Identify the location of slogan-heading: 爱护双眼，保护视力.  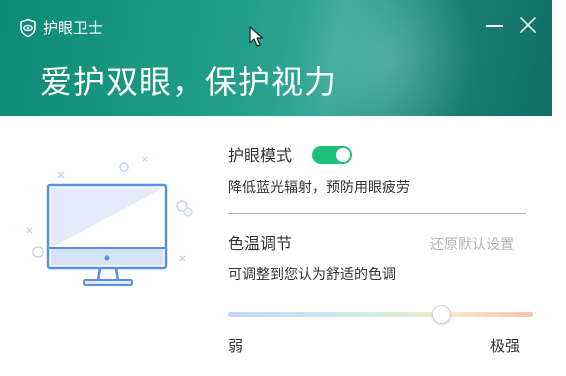
(189, 82).